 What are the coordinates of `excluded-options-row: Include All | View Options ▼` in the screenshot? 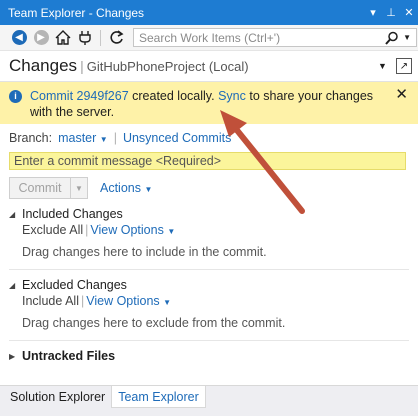 It's located at (96, 301).